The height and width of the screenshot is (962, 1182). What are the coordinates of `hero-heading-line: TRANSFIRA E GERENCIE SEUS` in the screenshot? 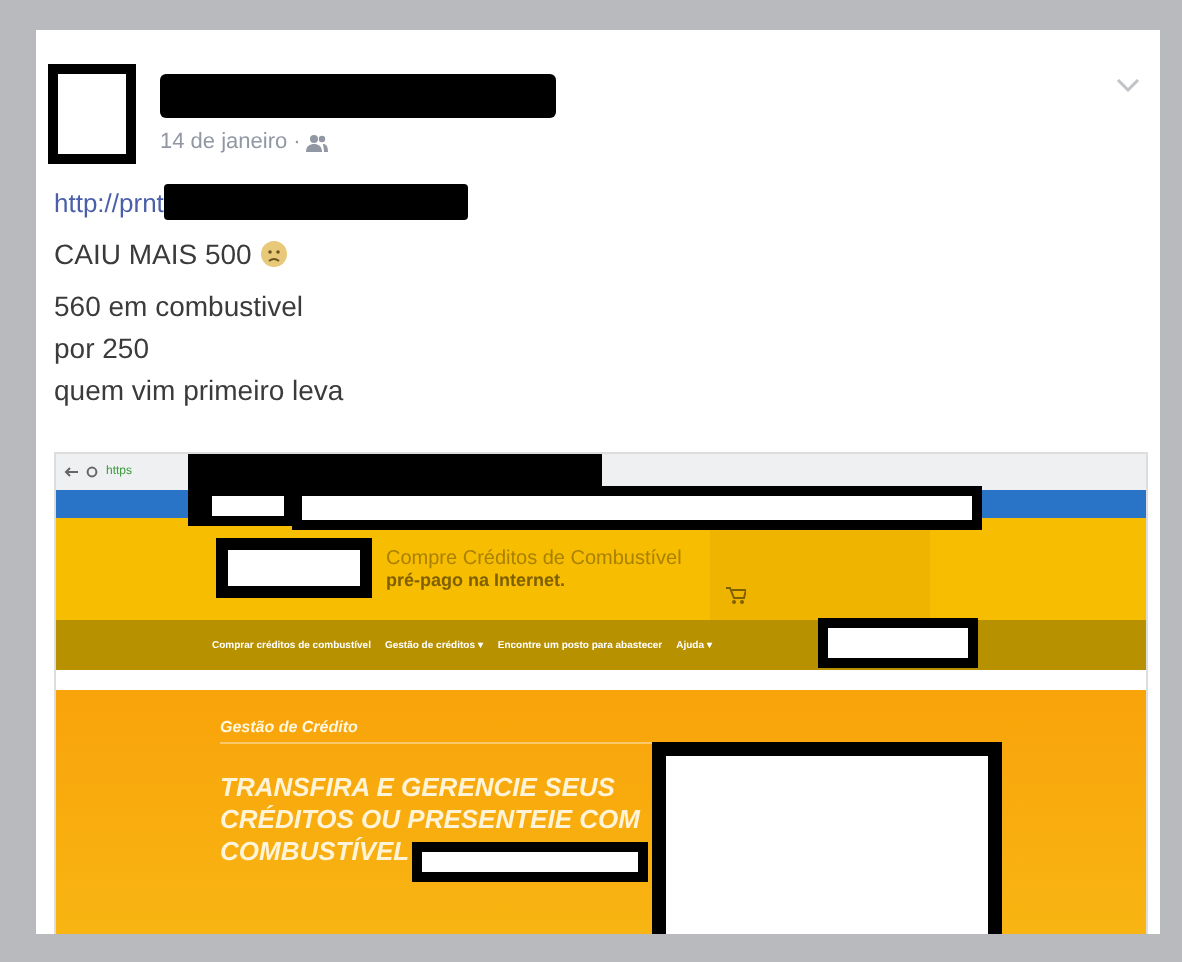 It's located at (417, 788).